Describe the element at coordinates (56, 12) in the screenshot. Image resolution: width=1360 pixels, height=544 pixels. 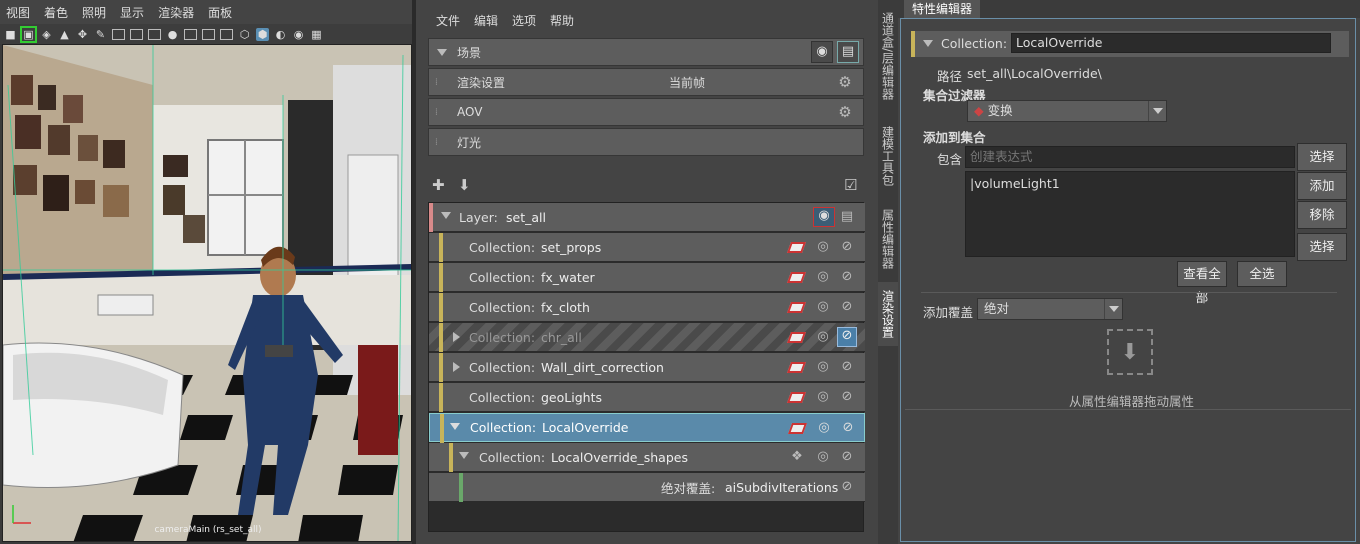
I see `menu-shading: 着色` at that location.